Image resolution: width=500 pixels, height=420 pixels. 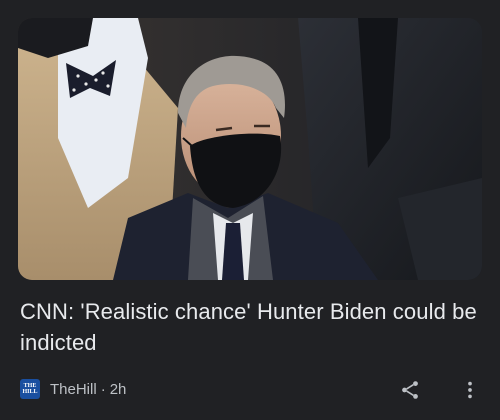 I want to click on more-vertical-icon, so click(x=470, y=390).